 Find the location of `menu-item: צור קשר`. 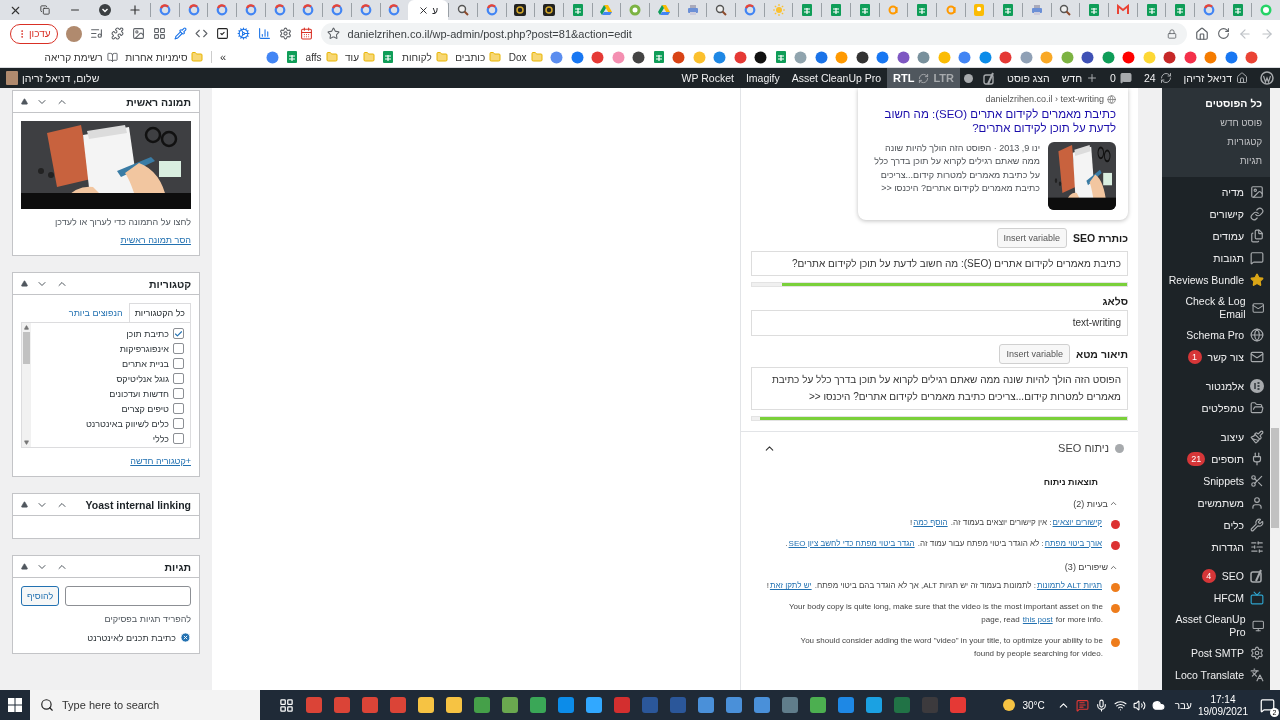

menu-item: צור קשר is located at coordinates (1225, 357).